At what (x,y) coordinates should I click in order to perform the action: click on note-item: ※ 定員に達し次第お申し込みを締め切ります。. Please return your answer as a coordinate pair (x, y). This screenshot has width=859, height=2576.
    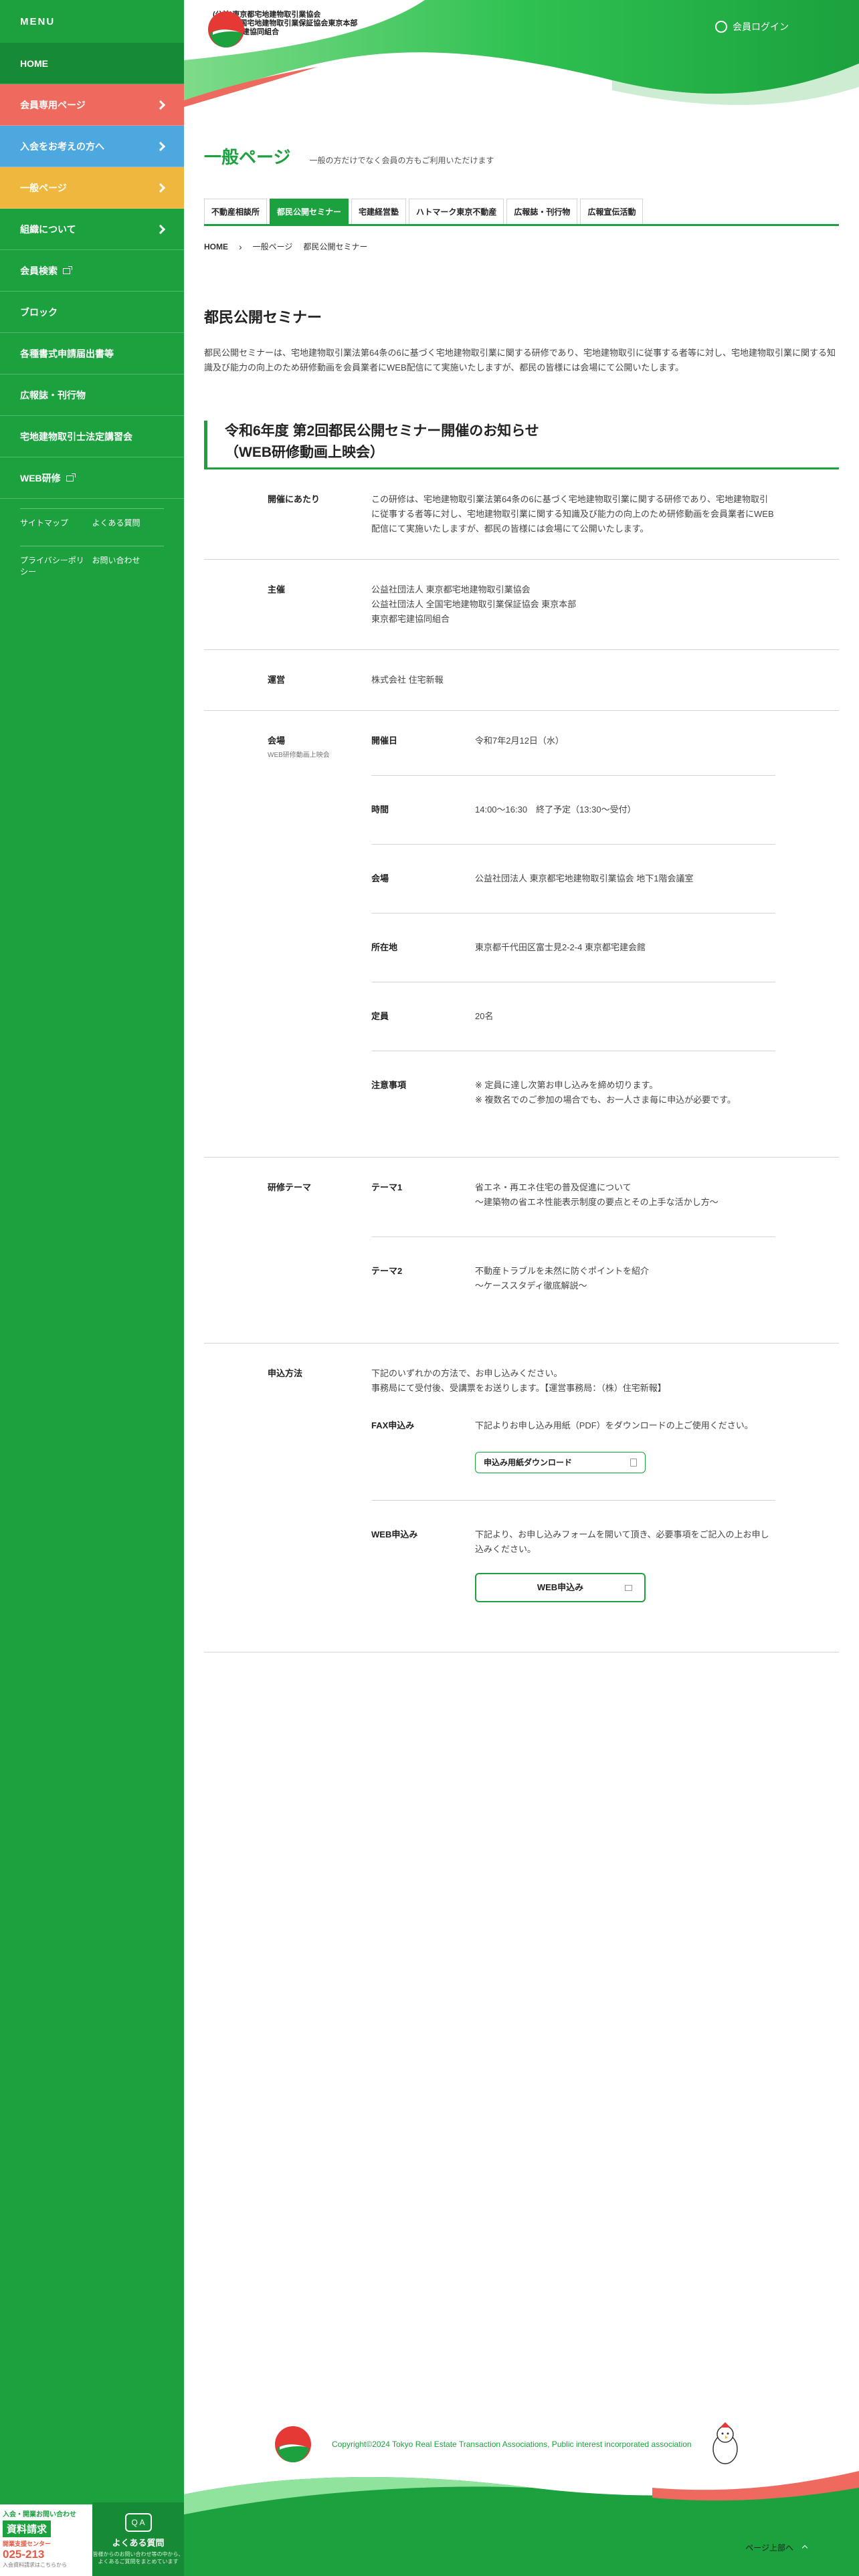
    Looking at the image, I should click on (567, 1085).